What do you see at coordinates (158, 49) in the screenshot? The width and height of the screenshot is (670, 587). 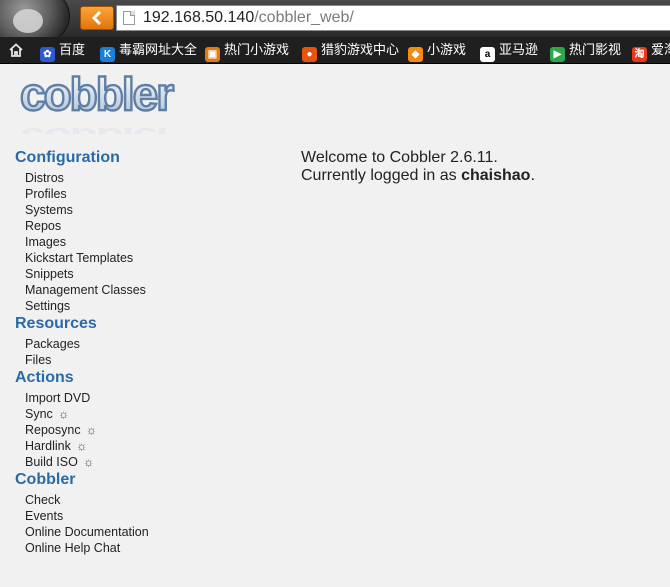 I see `bookmark-label: 毒霸网址大全` at bounding box center [158, 49].